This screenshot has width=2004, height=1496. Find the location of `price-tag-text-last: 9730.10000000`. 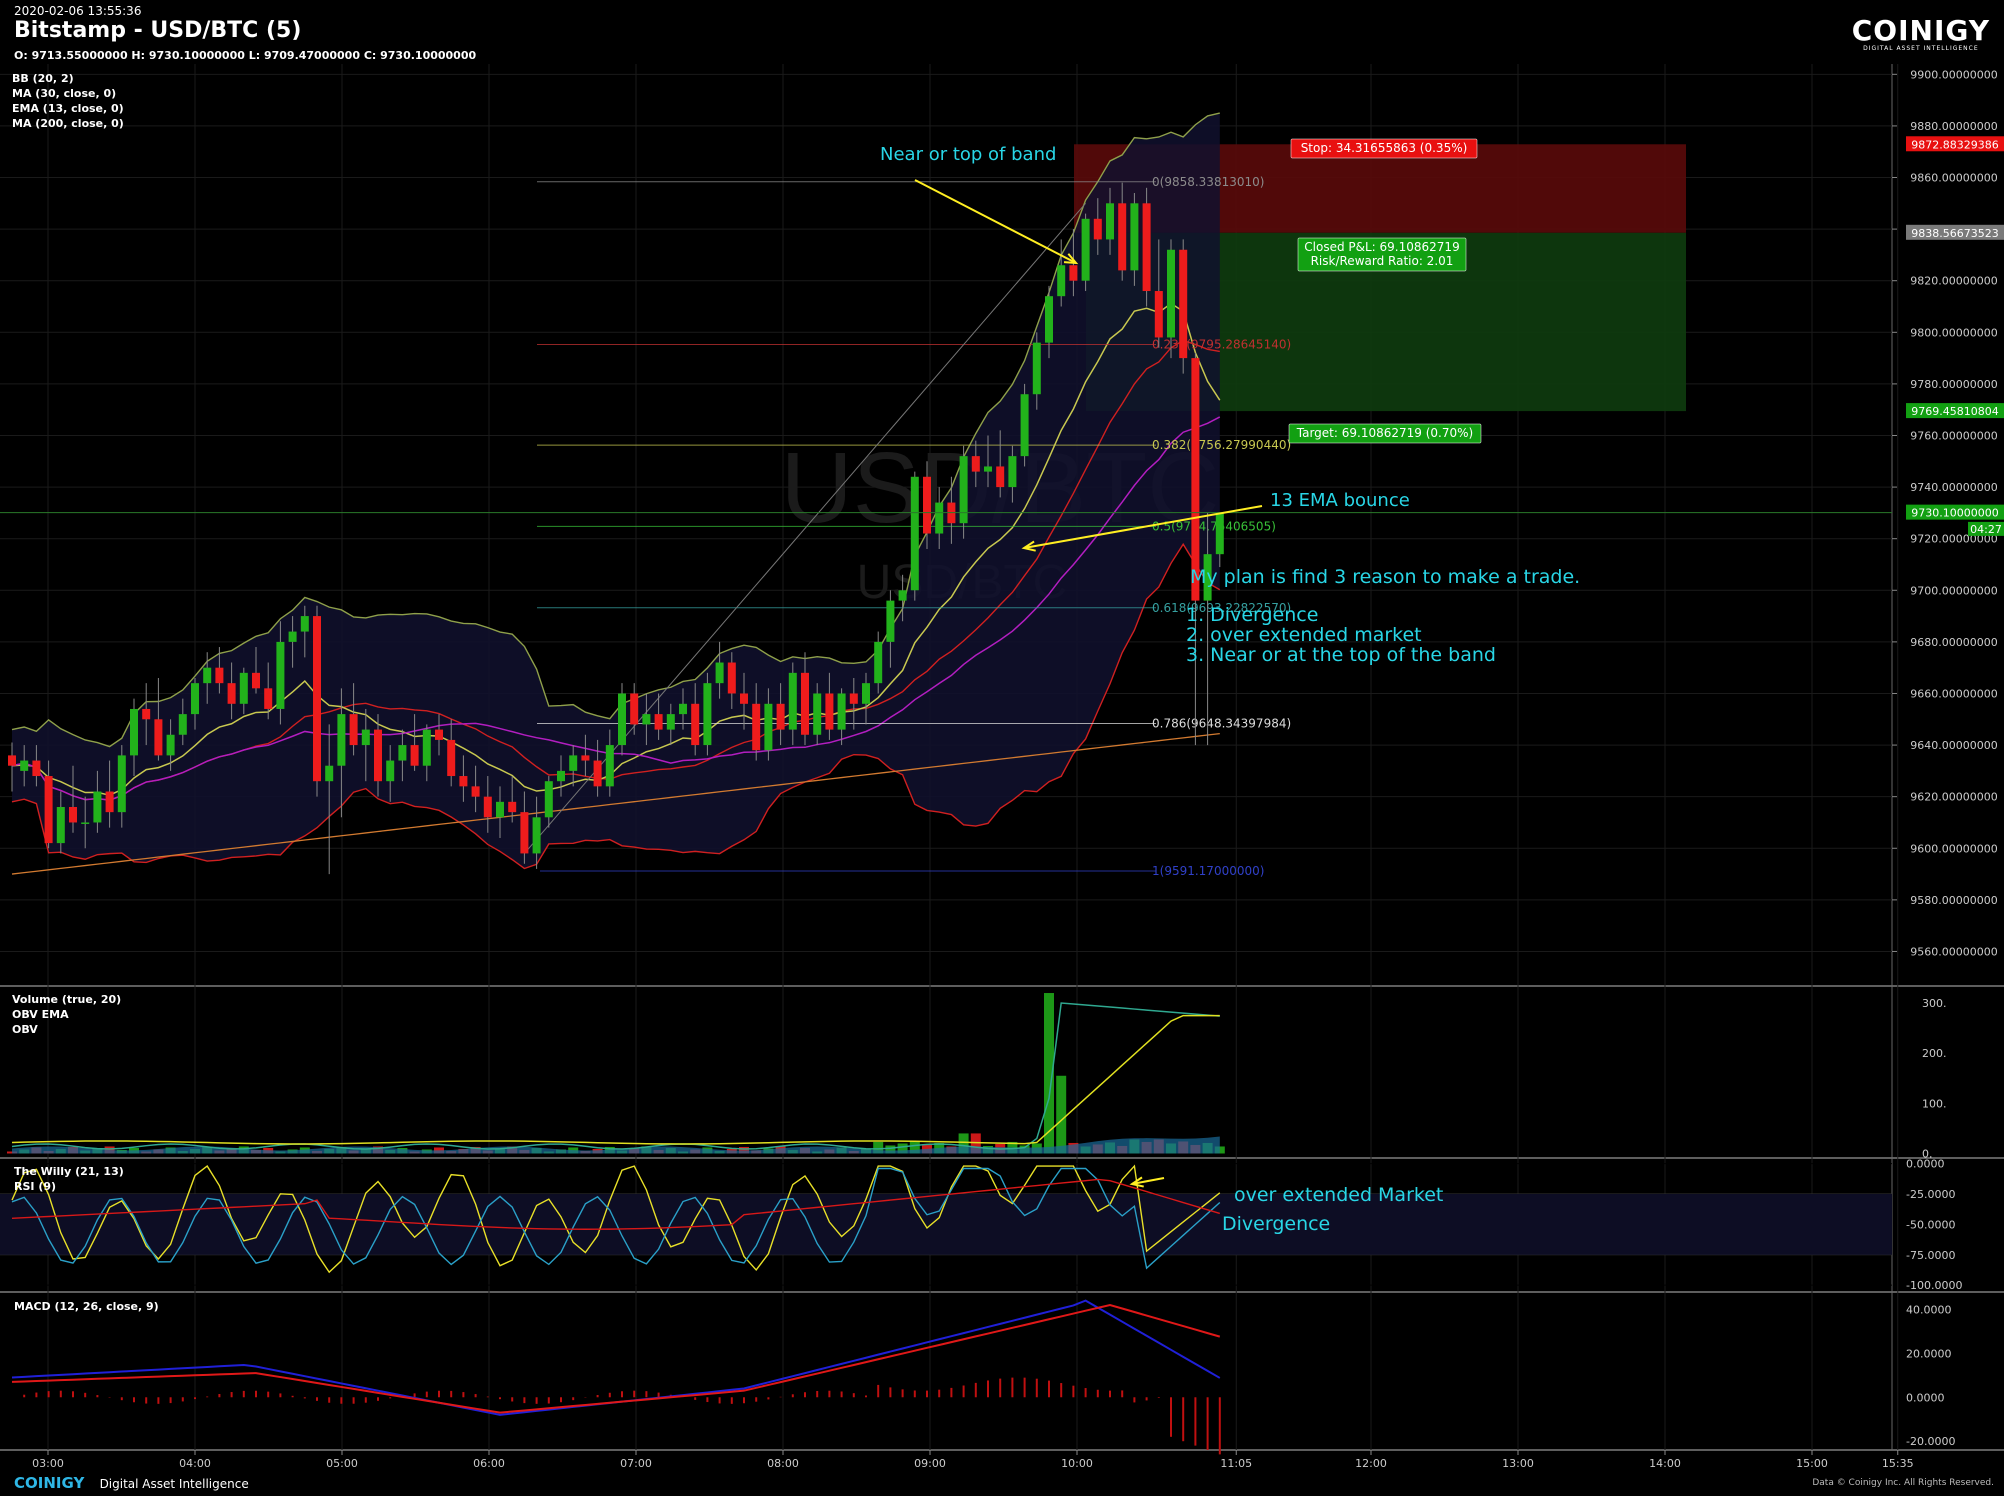

price-tag-text-last: 9730.10000000 is located at coordinates (1954, 513).